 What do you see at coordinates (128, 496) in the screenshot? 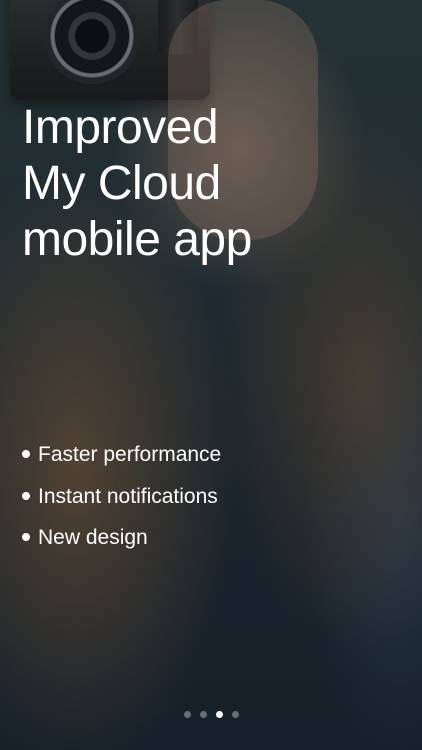
I see `feature-label: Instant notifications` at bounding box center [128, 496].